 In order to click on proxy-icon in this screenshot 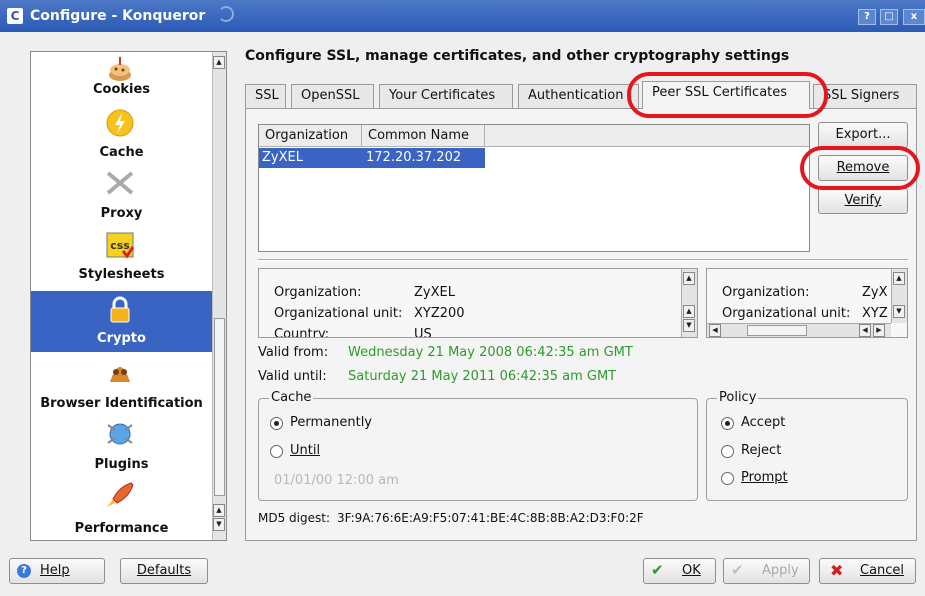, I will do `click(120, 183)`.